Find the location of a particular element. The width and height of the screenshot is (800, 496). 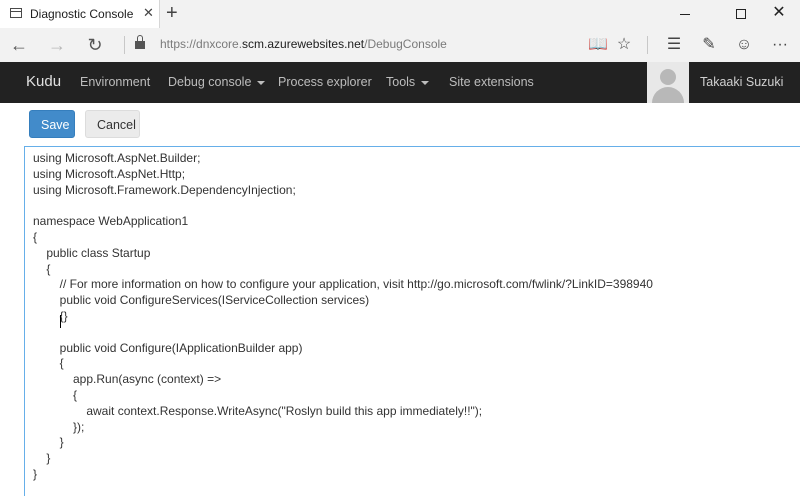

cancel-button: Cancel is located at coordinates (112, 124).